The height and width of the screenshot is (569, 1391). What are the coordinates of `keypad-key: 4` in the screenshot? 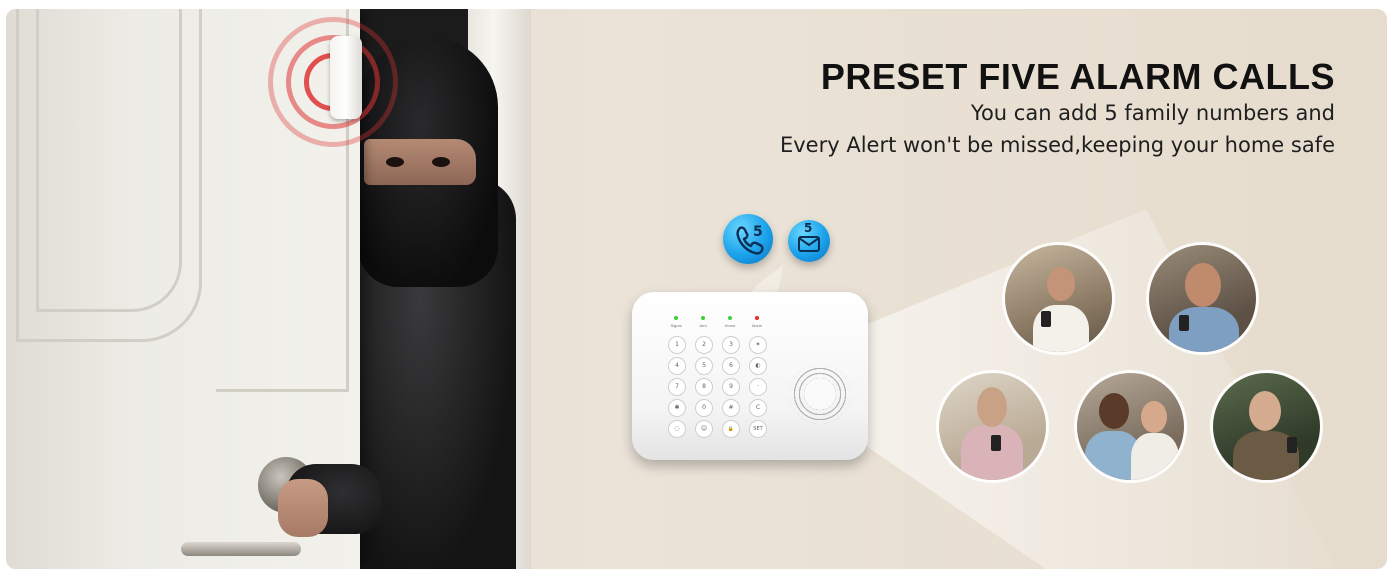 It's located at (677, 366).